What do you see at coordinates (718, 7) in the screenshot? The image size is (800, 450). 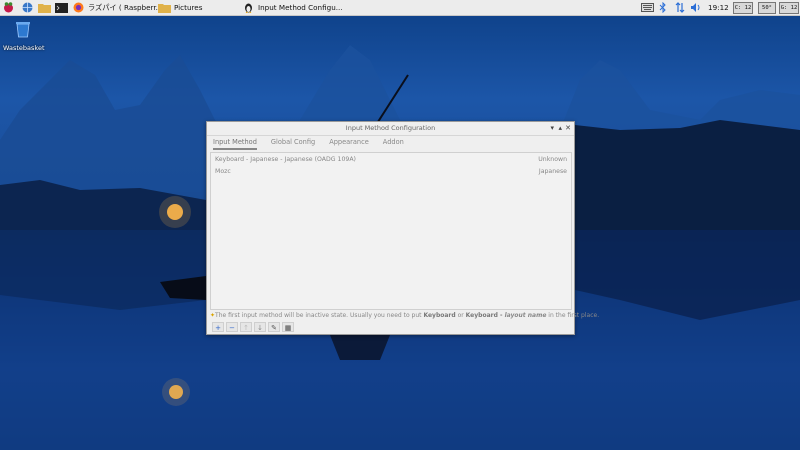 I see `clock: 19:12` at bounding box center [718, 7].